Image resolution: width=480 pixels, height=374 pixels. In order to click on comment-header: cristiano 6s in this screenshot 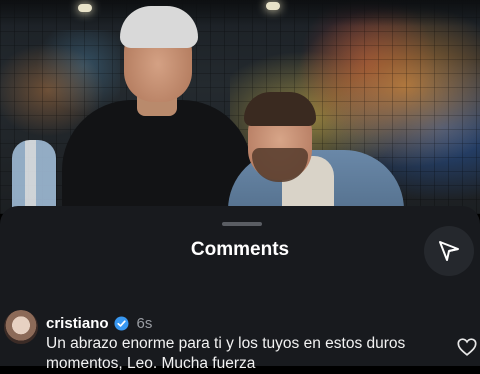, I will do `click(99, 323)`.